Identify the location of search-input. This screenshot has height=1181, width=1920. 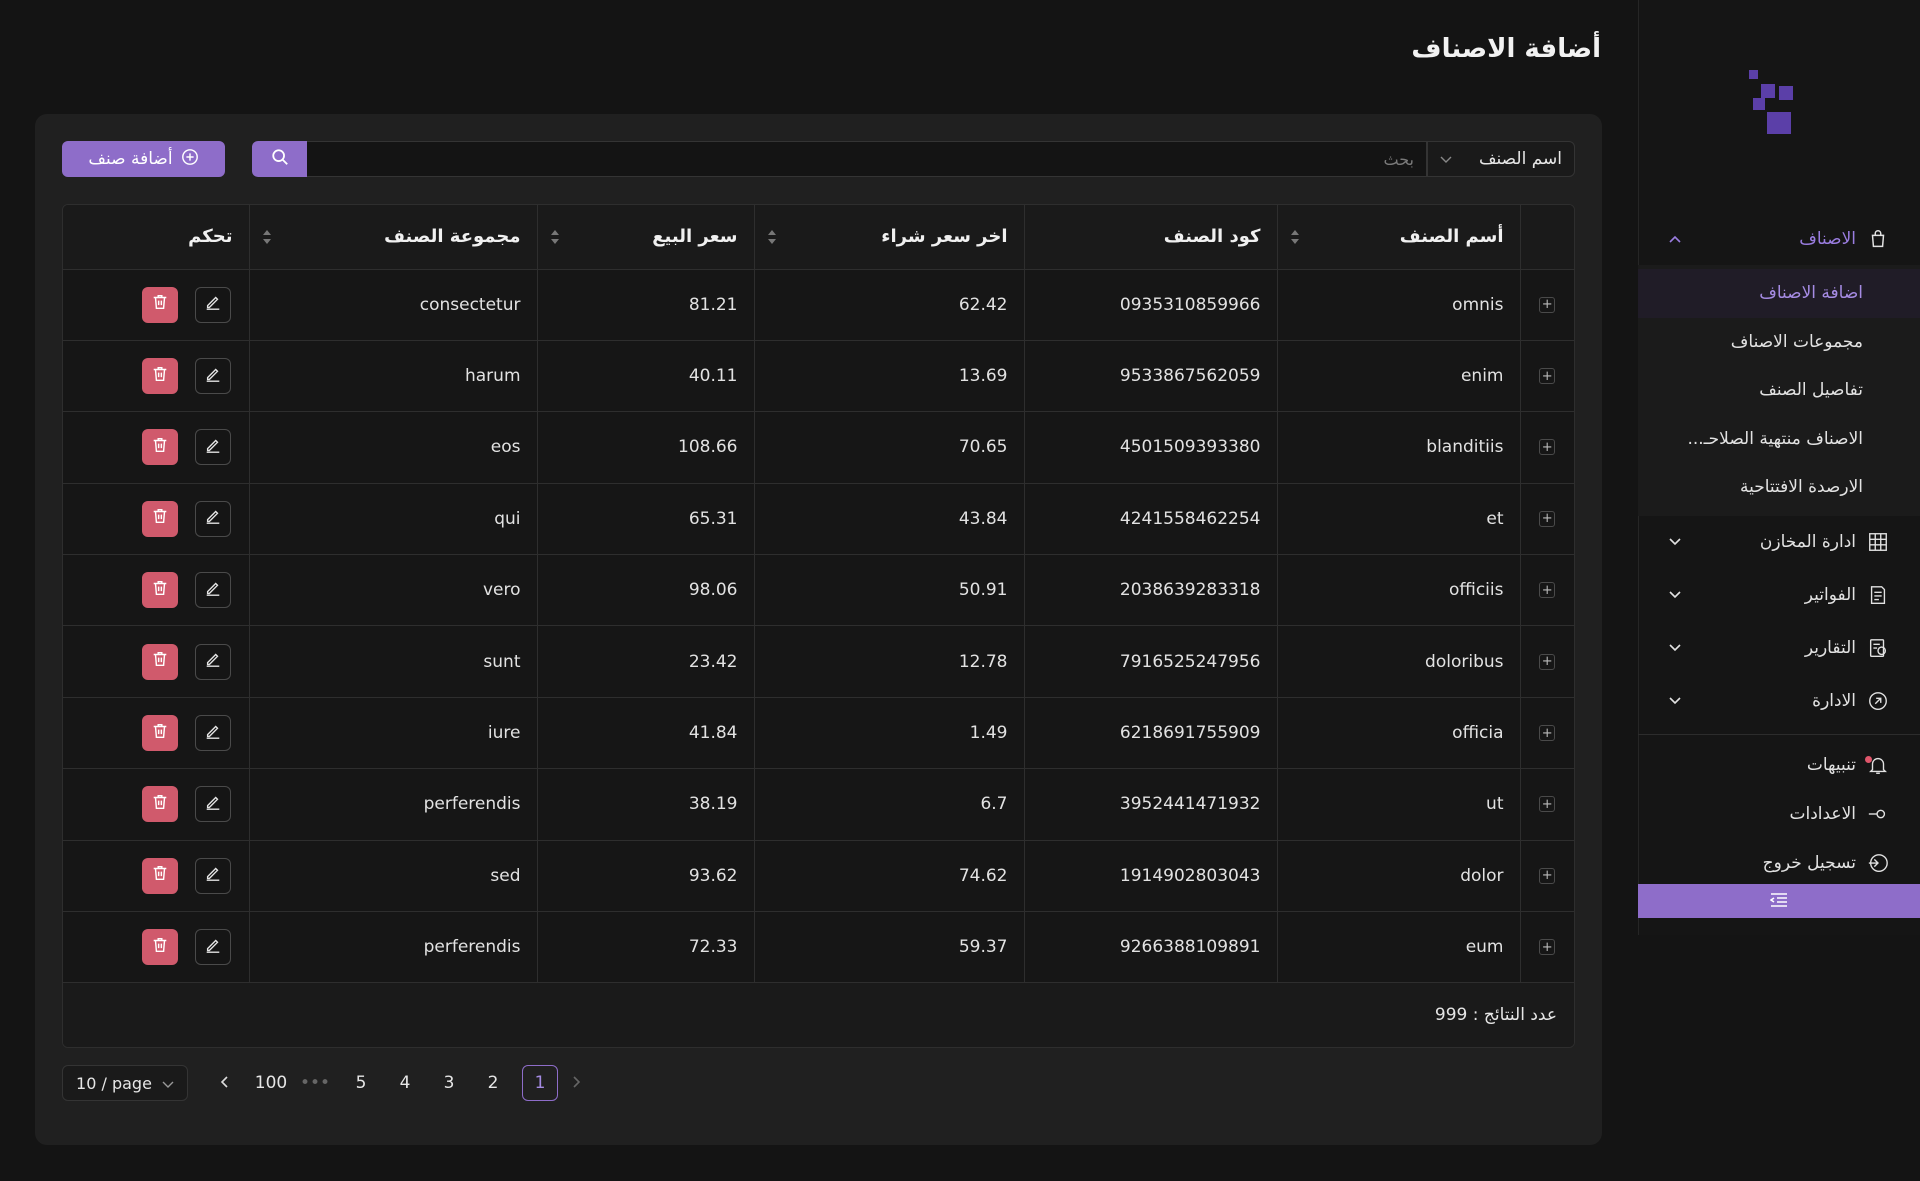
(867, 159).